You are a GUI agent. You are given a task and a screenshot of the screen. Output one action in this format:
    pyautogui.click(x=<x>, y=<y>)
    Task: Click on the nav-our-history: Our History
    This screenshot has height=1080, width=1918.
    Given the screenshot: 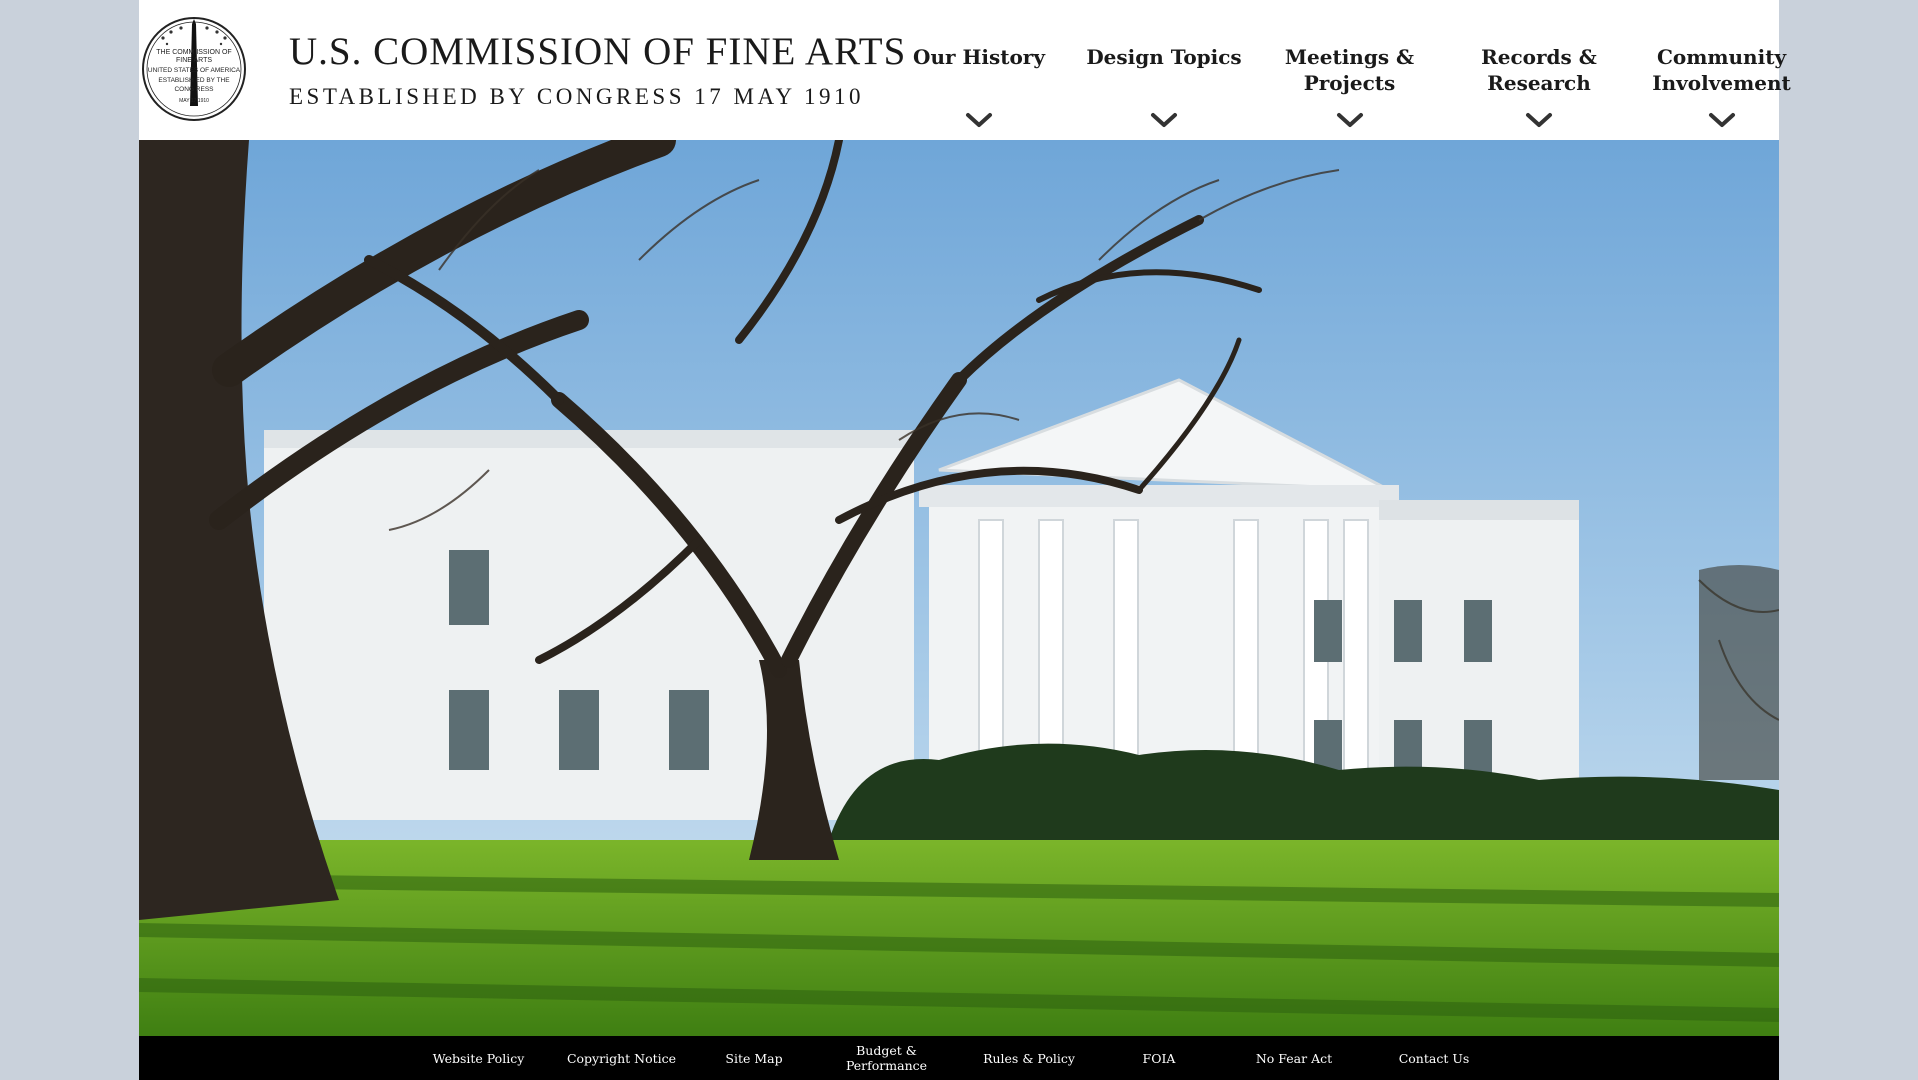 What is the action you would take?
    pyautogui.click(x=979, y=85)
    